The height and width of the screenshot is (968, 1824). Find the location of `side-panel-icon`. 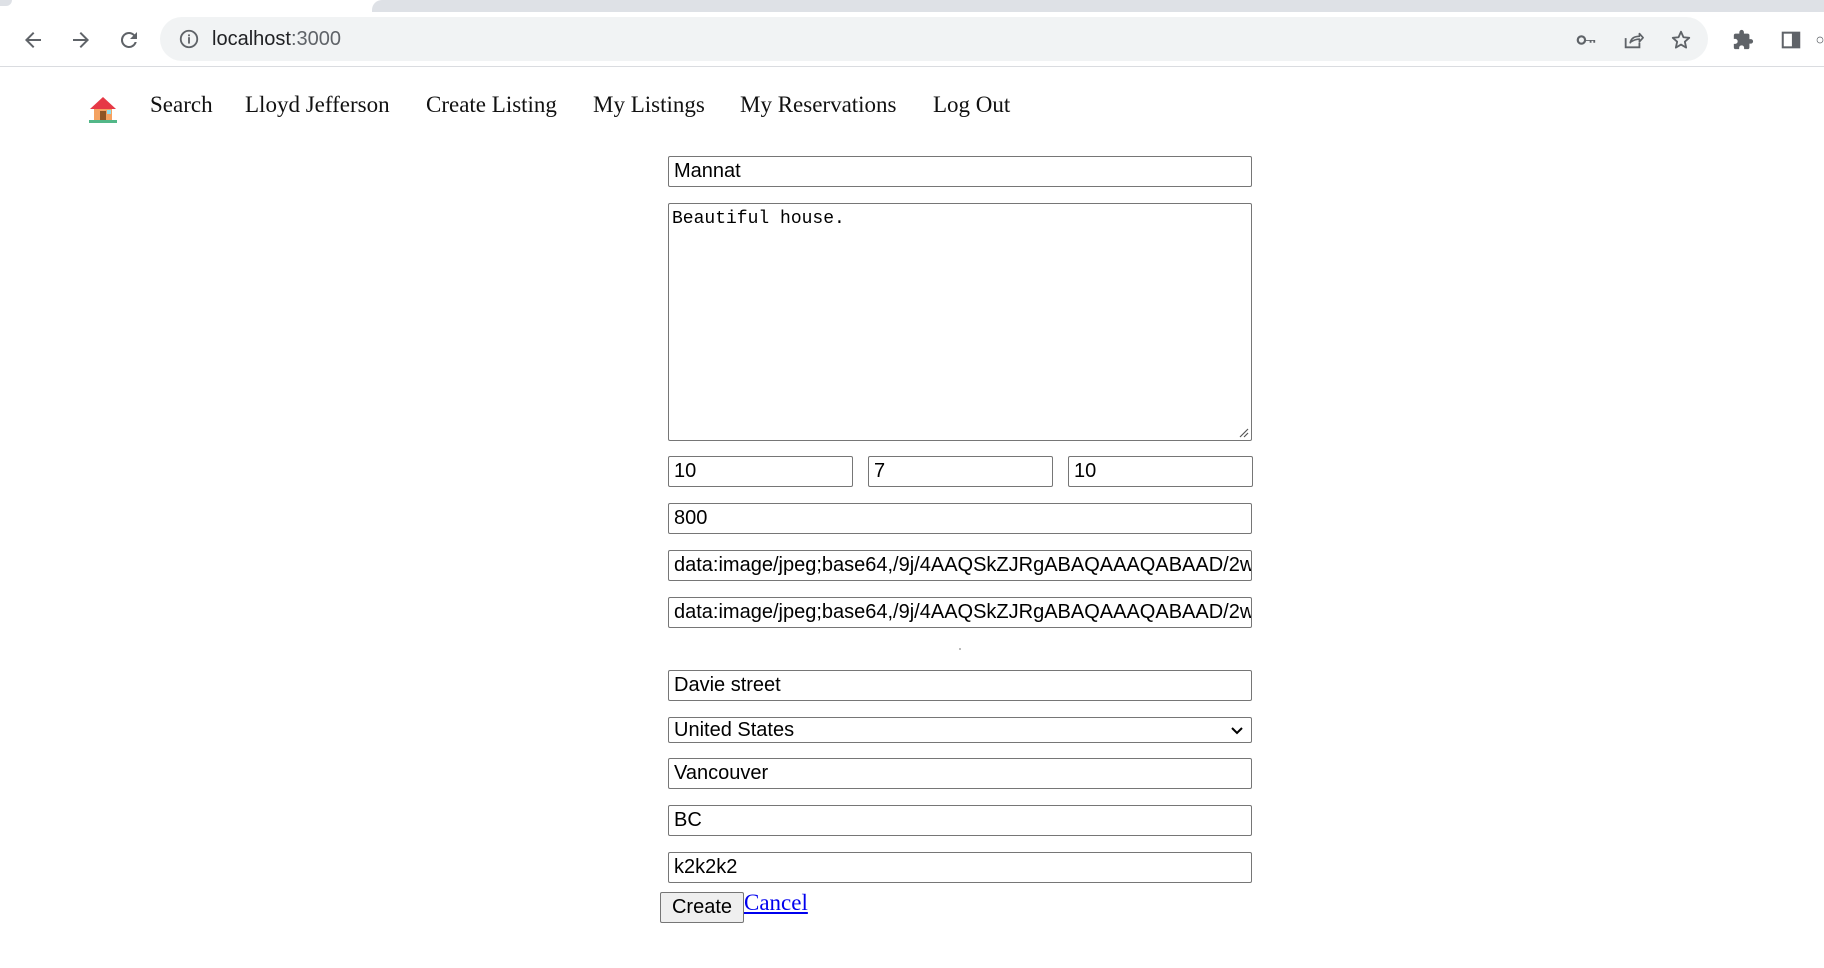

side-panel-icon is located at coordinates (1791, 40).